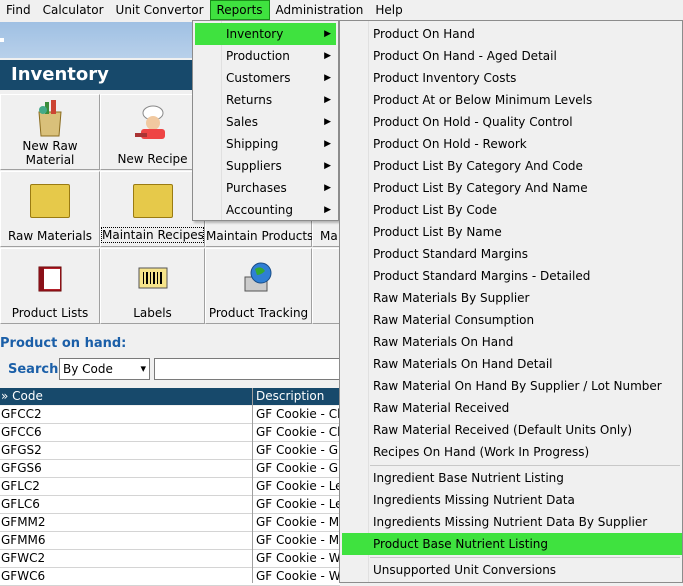 The image size is (683, 586). What do you see at coordinates (258, 313) in the screenshot?
I see `tile-label: Product Tracking` at bounding box center [258, 313].